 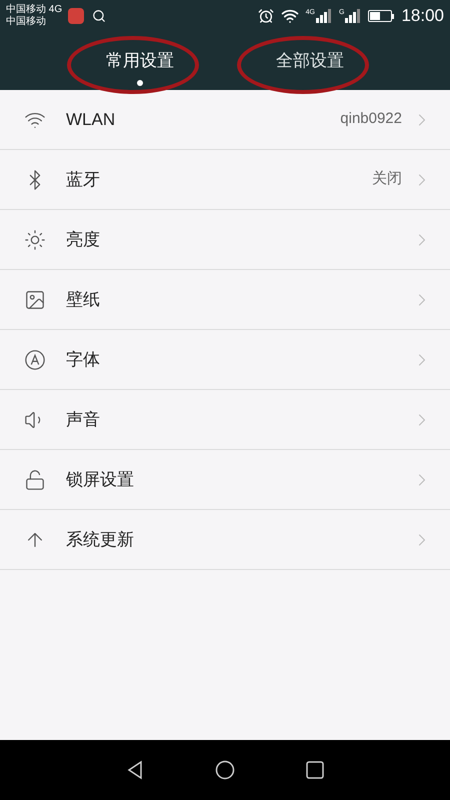 What do you see at coordinates (225, 420) in the screenshot?
I see `settings-row: 声音` at bounding box center [225, 420].